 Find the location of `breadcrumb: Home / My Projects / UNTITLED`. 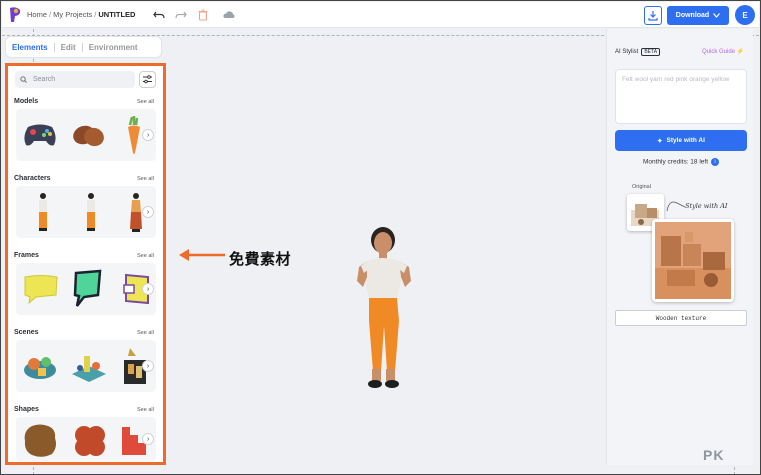

breadcrumb: Home / My Projects / UNTITLED is located at coordinates (81, 14).